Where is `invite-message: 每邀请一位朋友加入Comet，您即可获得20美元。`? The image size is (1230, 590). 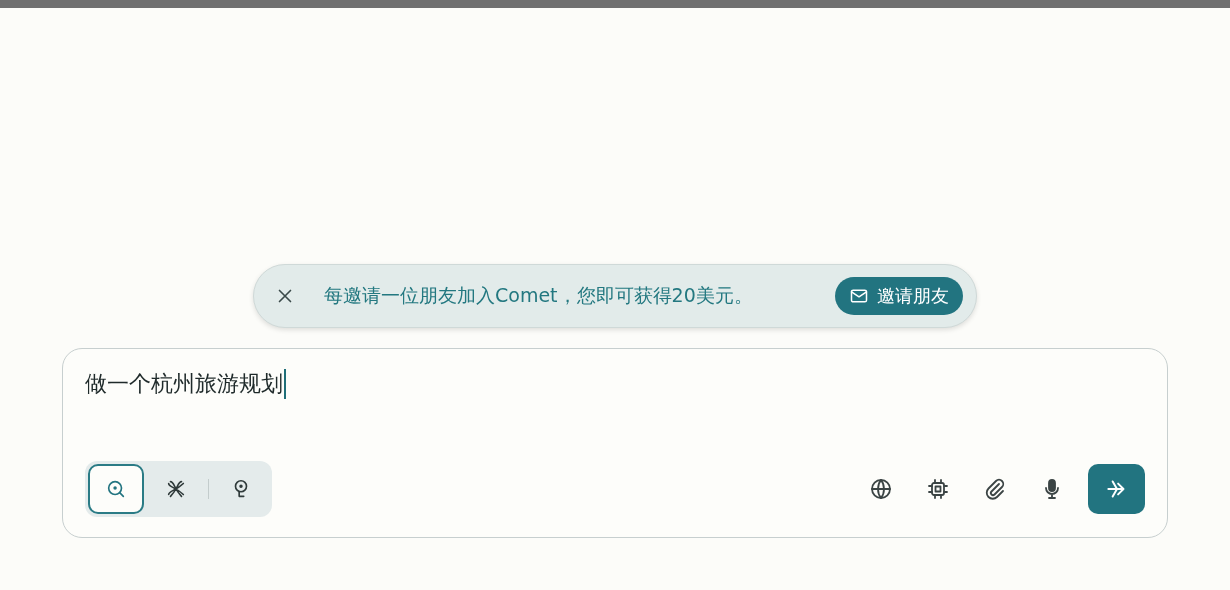 invite-message: 每邀请一位朋友加入Comet，您即可获得20美元。 is located at coordinates (539, 295).